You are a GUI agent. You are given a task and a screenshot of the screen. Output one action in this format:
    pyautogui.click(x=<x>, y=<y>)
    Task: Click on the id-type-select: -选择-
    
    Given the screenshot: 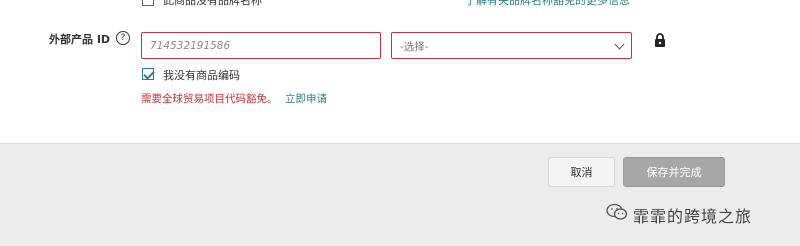 What is the action you would take?
    pyautogui.click(x=511, y=45)
    